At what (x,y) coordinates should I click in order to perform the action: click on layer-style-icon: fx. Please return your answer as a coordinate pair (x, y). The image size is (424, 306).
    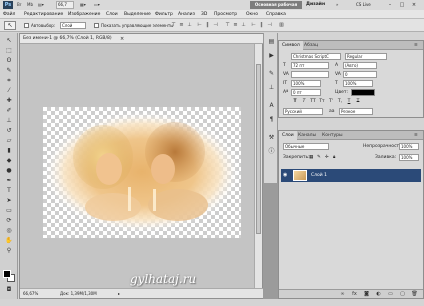
    Looking at the image, I should click on (354, 294).